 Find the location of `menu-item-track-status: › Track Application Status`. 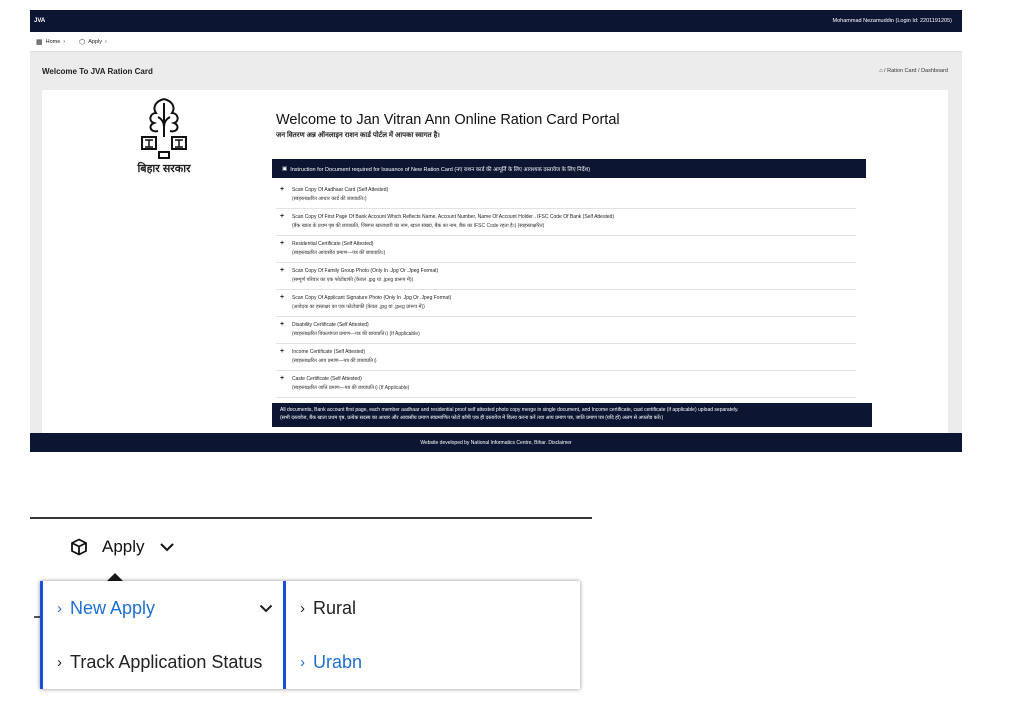

menu-item-track-status: › Track Application Status is located at coordinates (163, 662).